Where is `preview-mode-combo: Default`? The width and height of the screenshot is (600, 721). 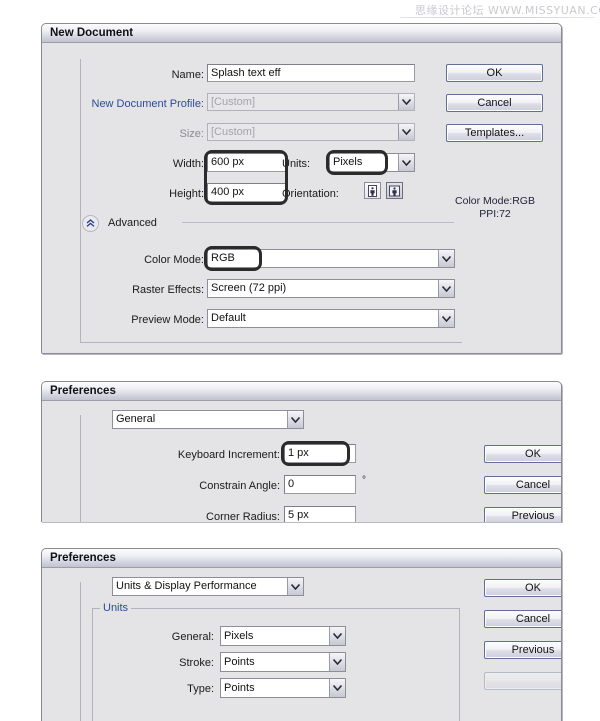
preview-mode-combo: Default is located at coordinates (331, 318).